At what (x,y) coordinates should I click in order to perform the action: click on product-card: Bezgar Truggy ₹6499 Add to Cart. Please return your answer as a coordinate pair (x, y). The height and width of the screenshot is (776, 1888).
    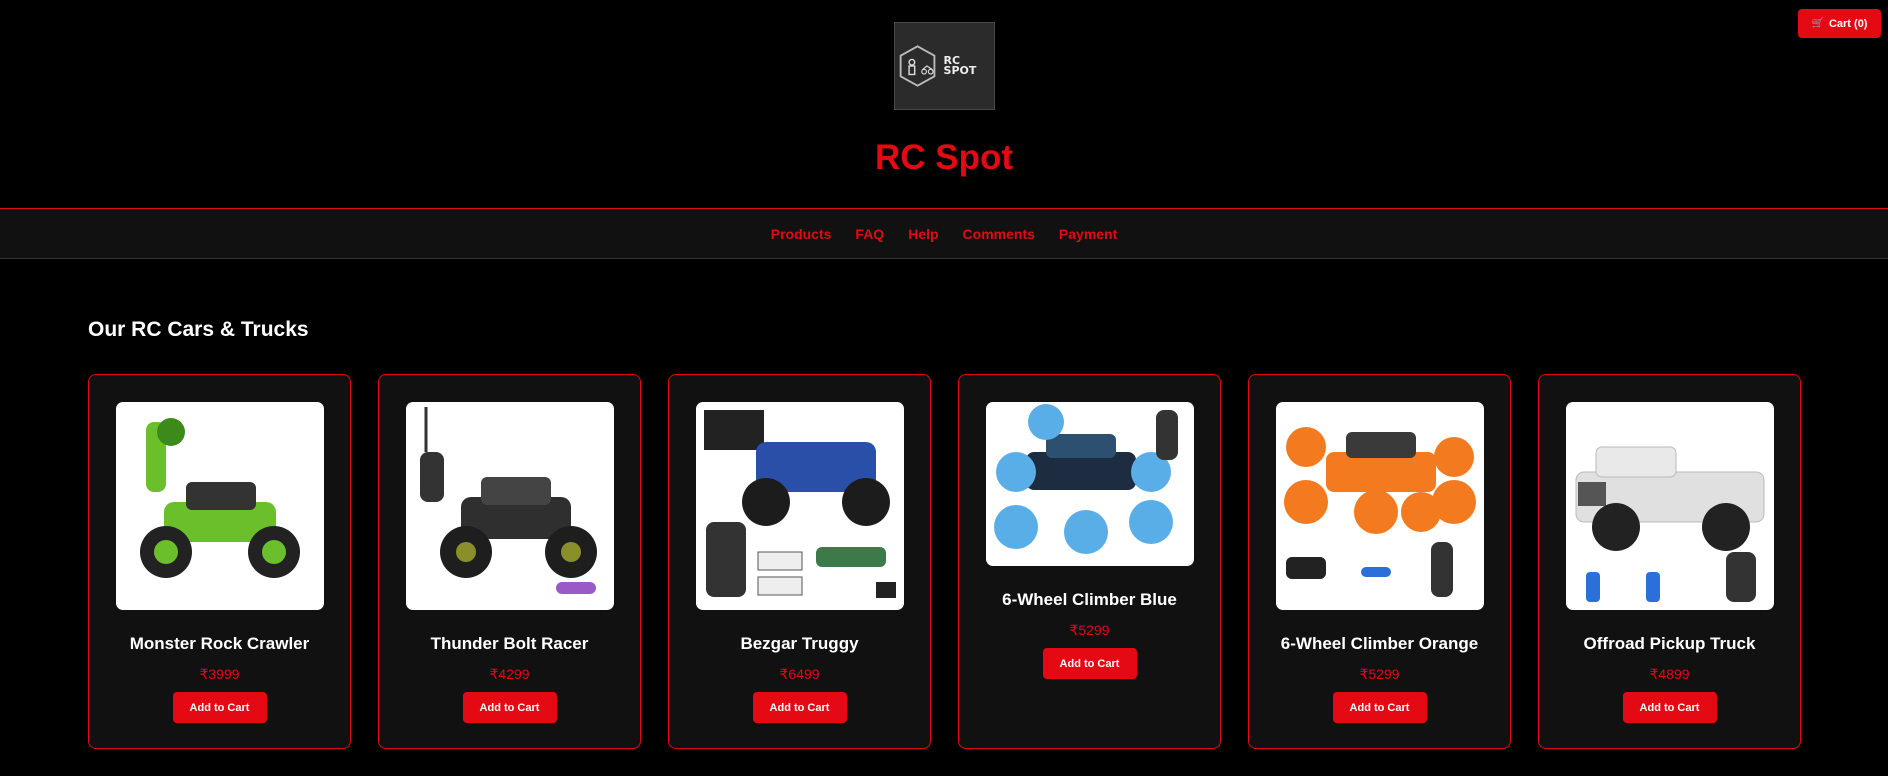
    Looking at the image, I should click on (799, 561).